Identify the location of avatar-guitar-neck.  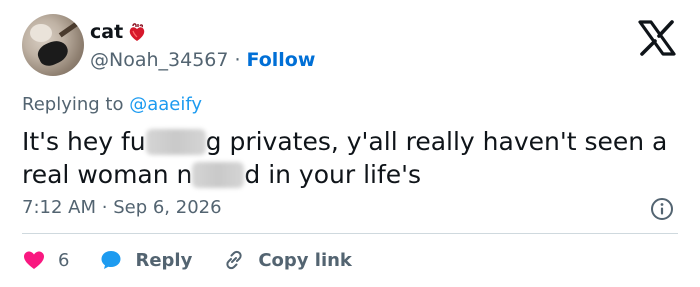
(70, 28).